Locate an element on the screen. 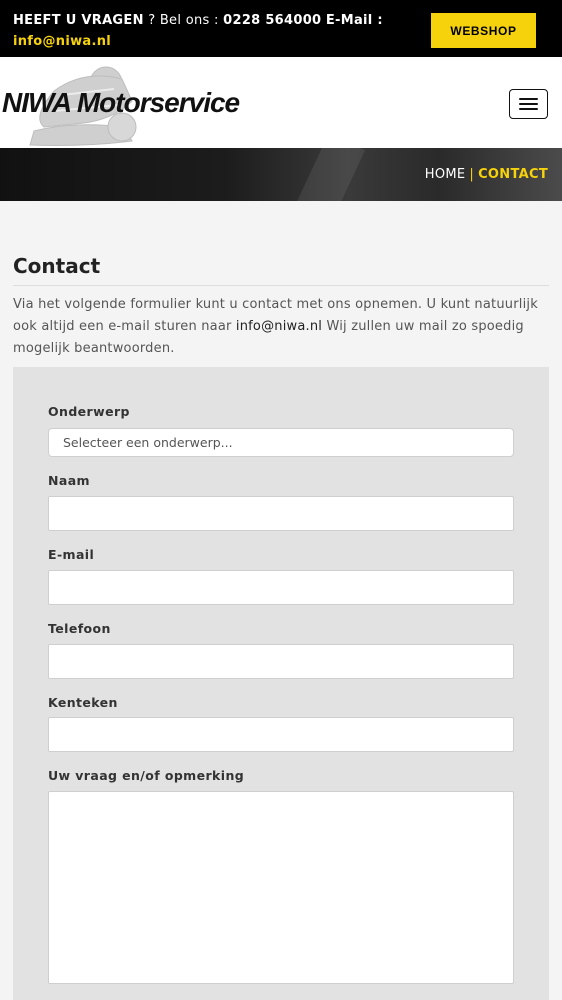  logo-text: NIWA Motorservice is located at coordinates (121, 102).